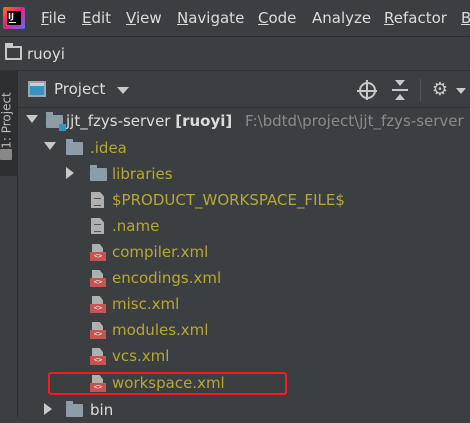 The width and height of the screenshot is (470, 423). Describe the element at coordinates (228, 200) in the screenshot. I see `tree-label-product-workspace: $PRODUCT_WORKSPACE_FILE$` at that location.